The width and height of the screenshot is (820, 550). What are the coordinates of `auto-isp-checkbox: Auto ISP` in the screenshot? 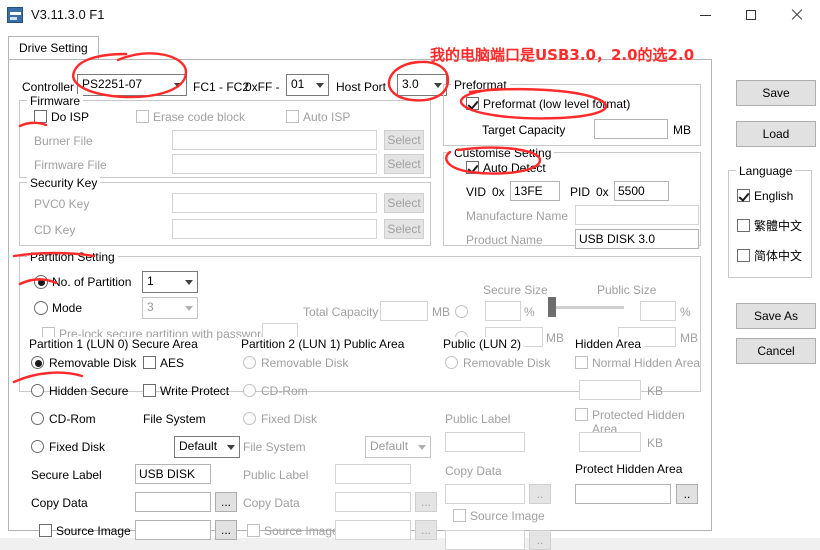 It's located at (318, 117).